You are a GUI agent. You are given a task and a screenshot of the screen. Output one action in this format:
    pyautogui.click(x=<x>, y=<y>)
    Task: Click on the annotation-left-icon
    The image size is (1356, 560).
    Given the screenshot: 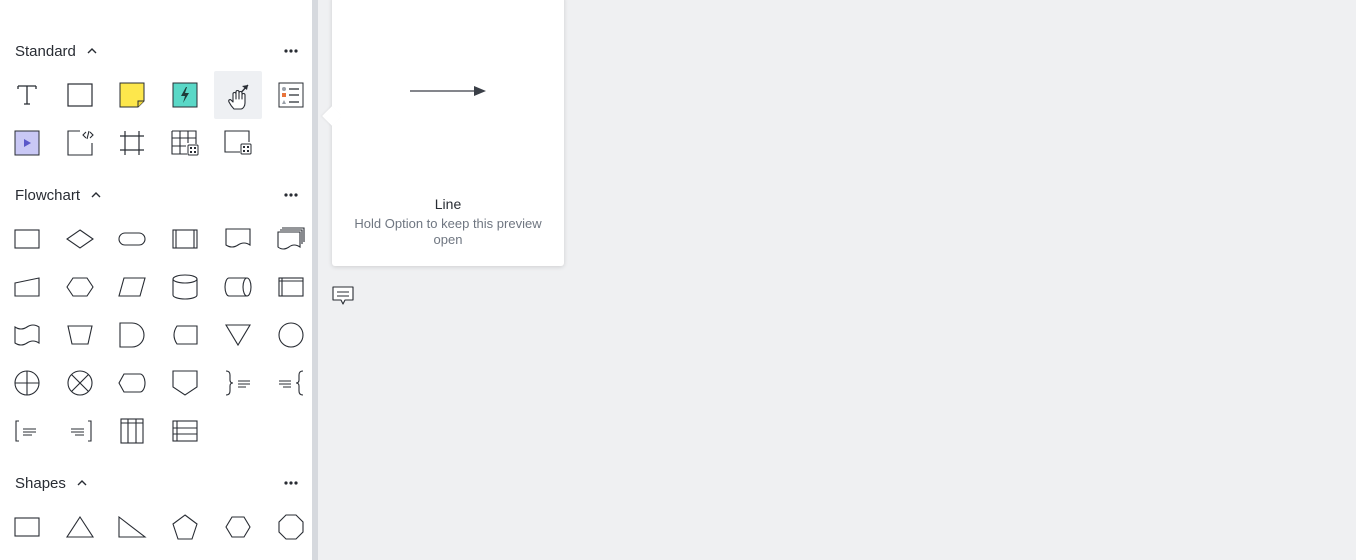 What is the action you would take?
    pyautogui.click(x=27, y=431)
    